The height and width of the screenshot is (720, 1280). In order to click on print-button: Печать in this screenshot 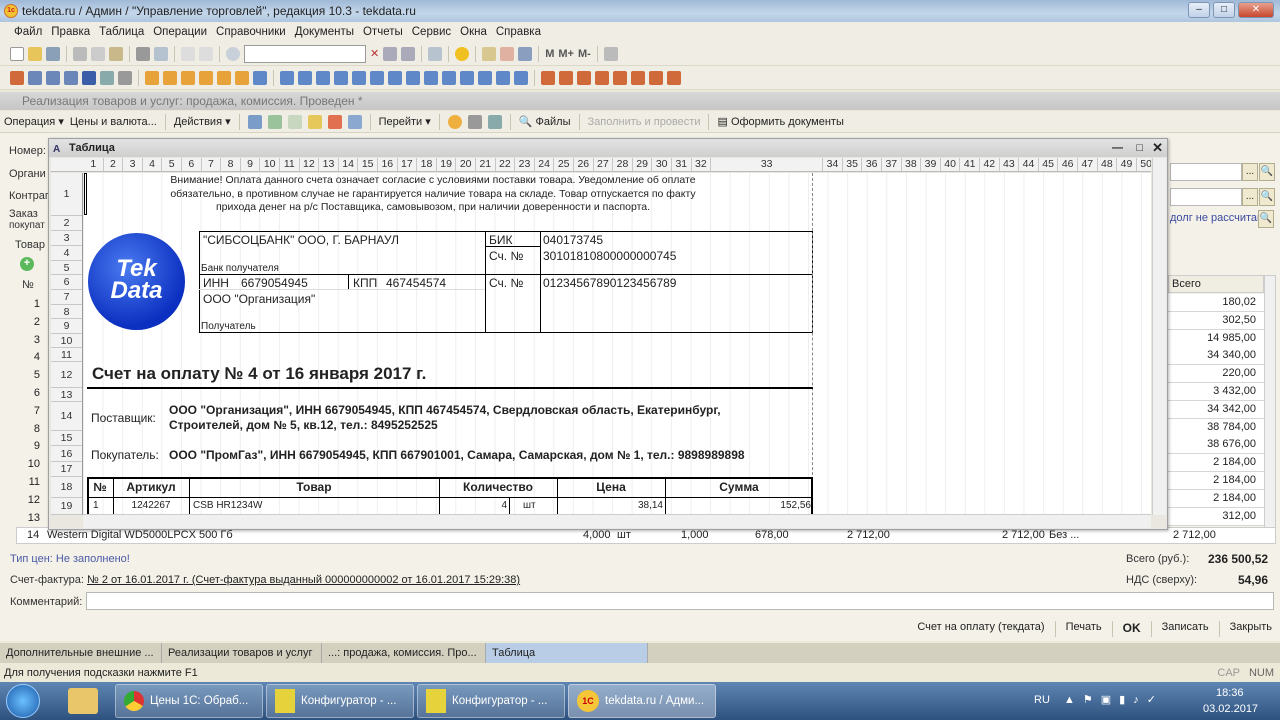, I will do `click(1084, 629)`.